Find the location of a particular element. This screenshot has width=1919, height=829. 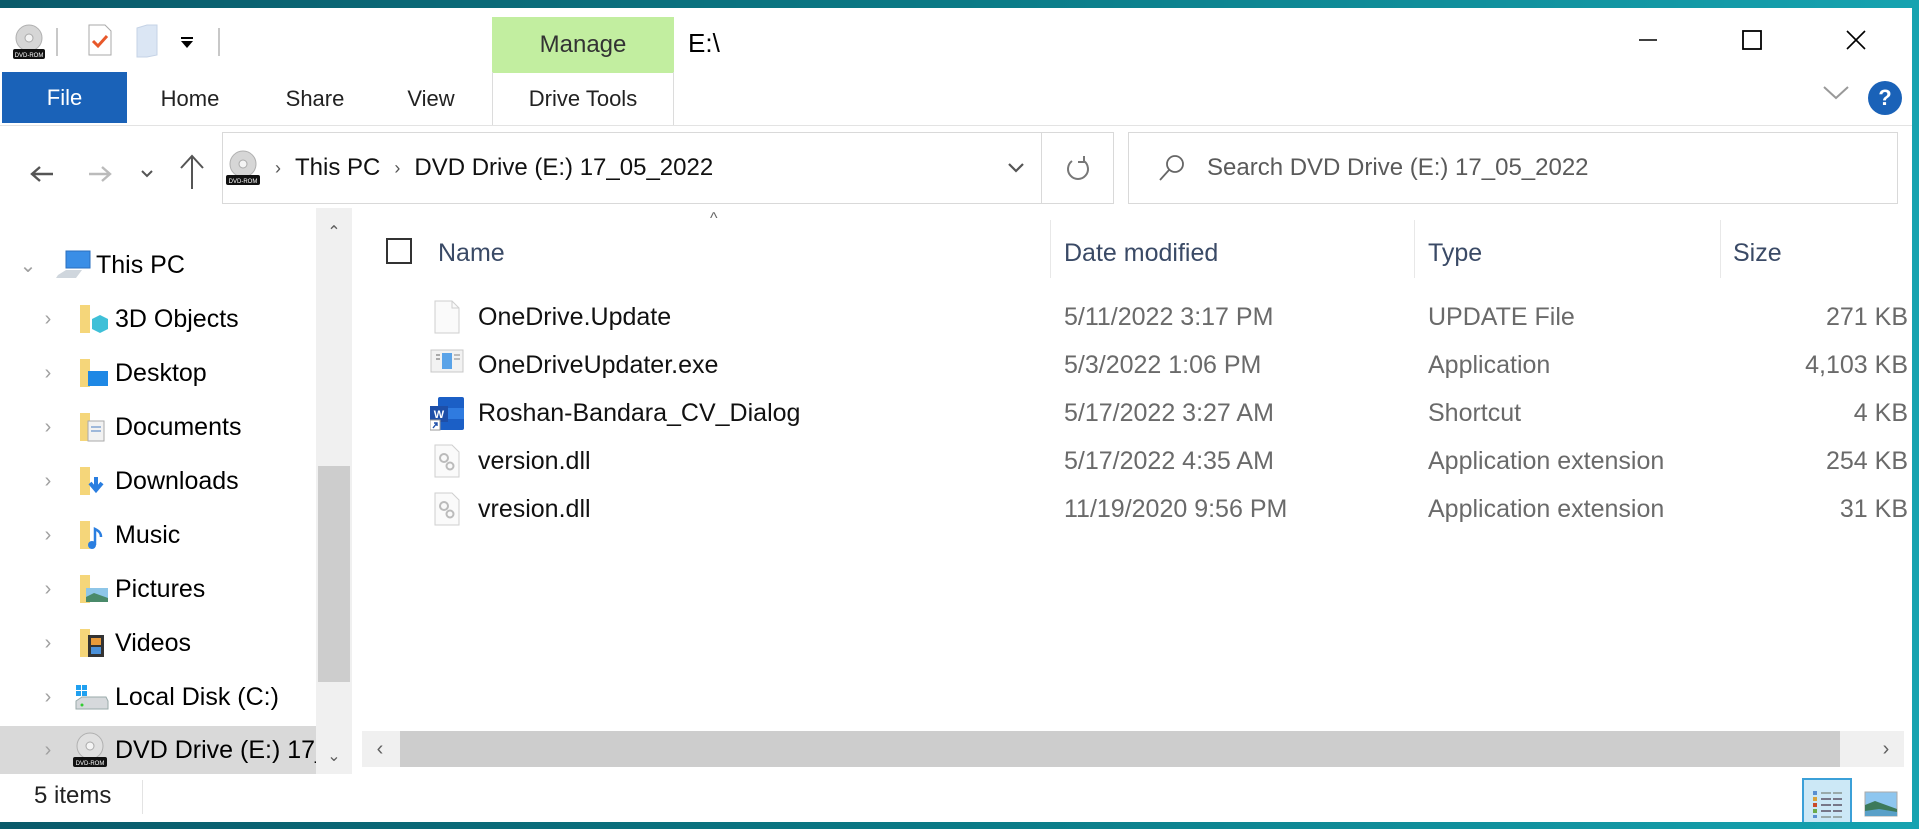

file-type: UPDATE File is located at coordinates (1501, 316).